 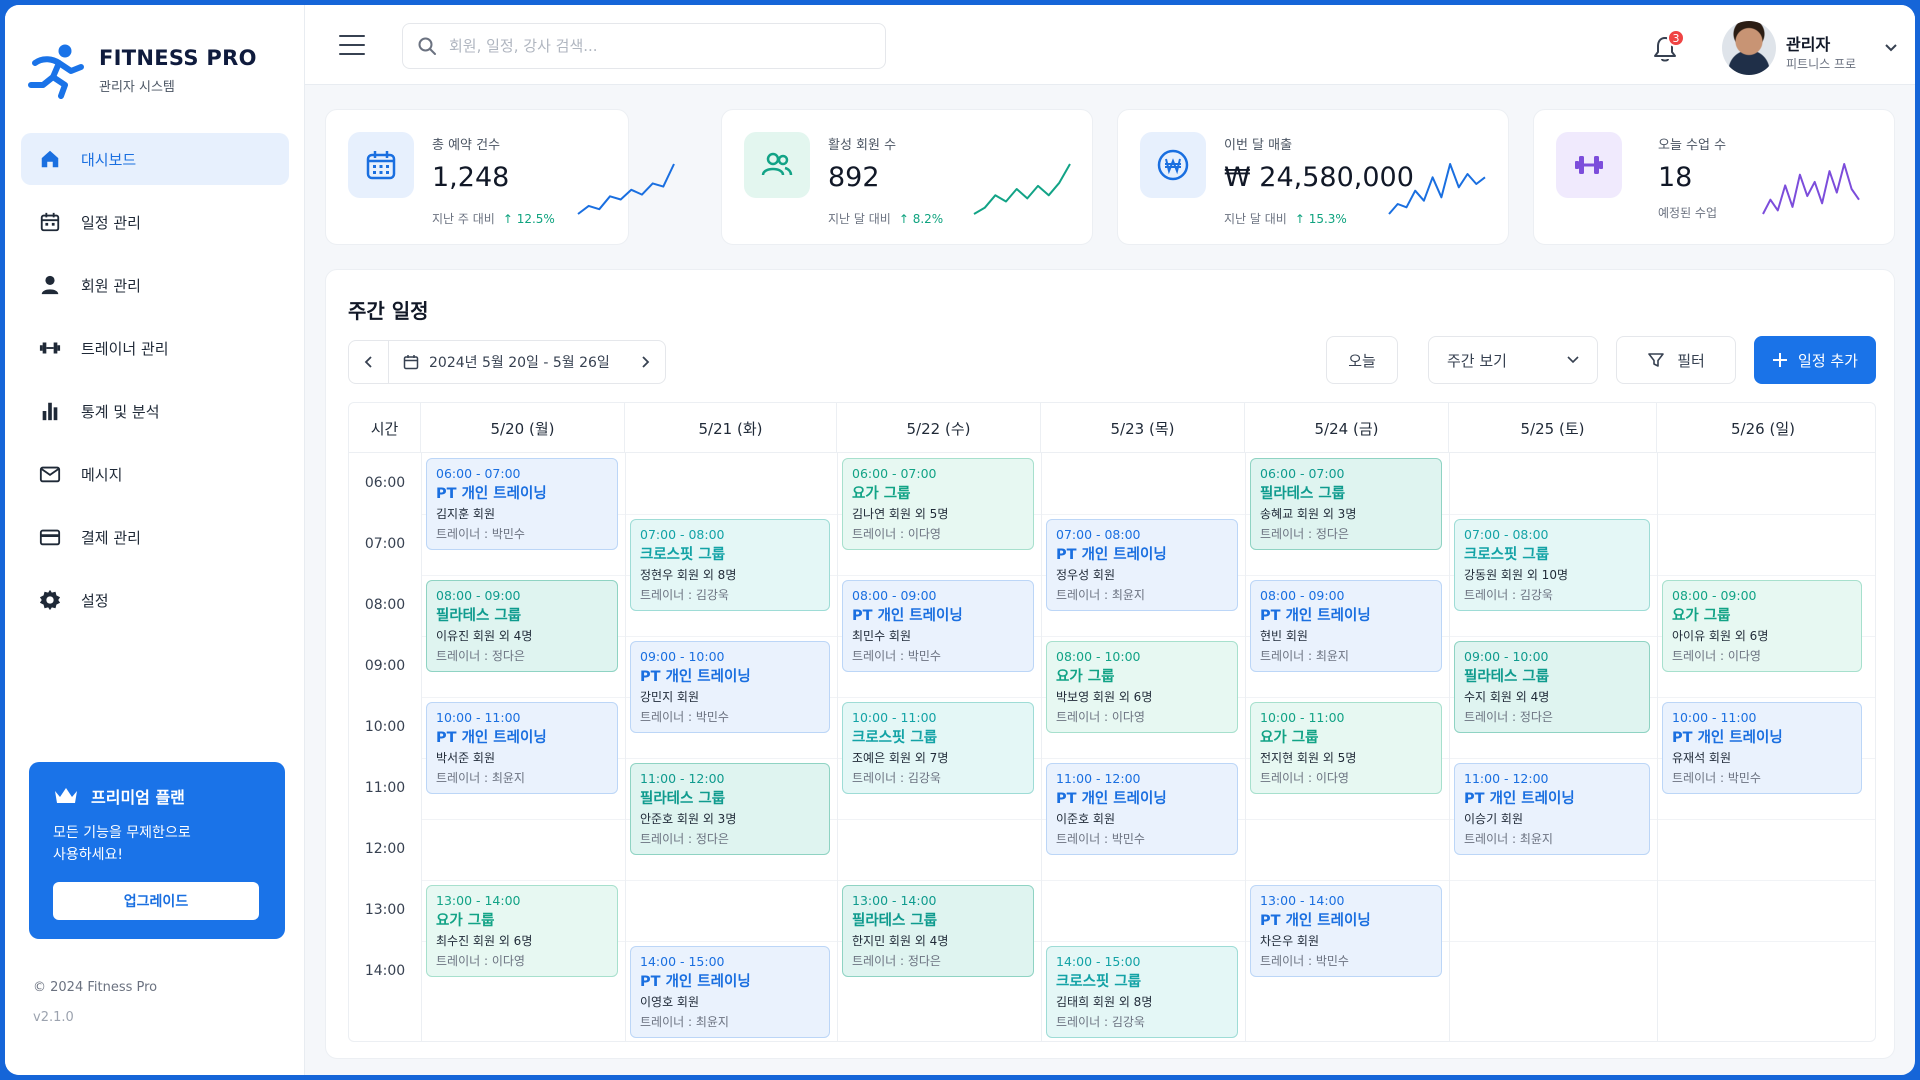 What do you see at coordinates (507, 362) in the screenshot?
I see `date-range-picker: 2024년 5월 20일 - 5월 26일` at bounding box center [507, 362].